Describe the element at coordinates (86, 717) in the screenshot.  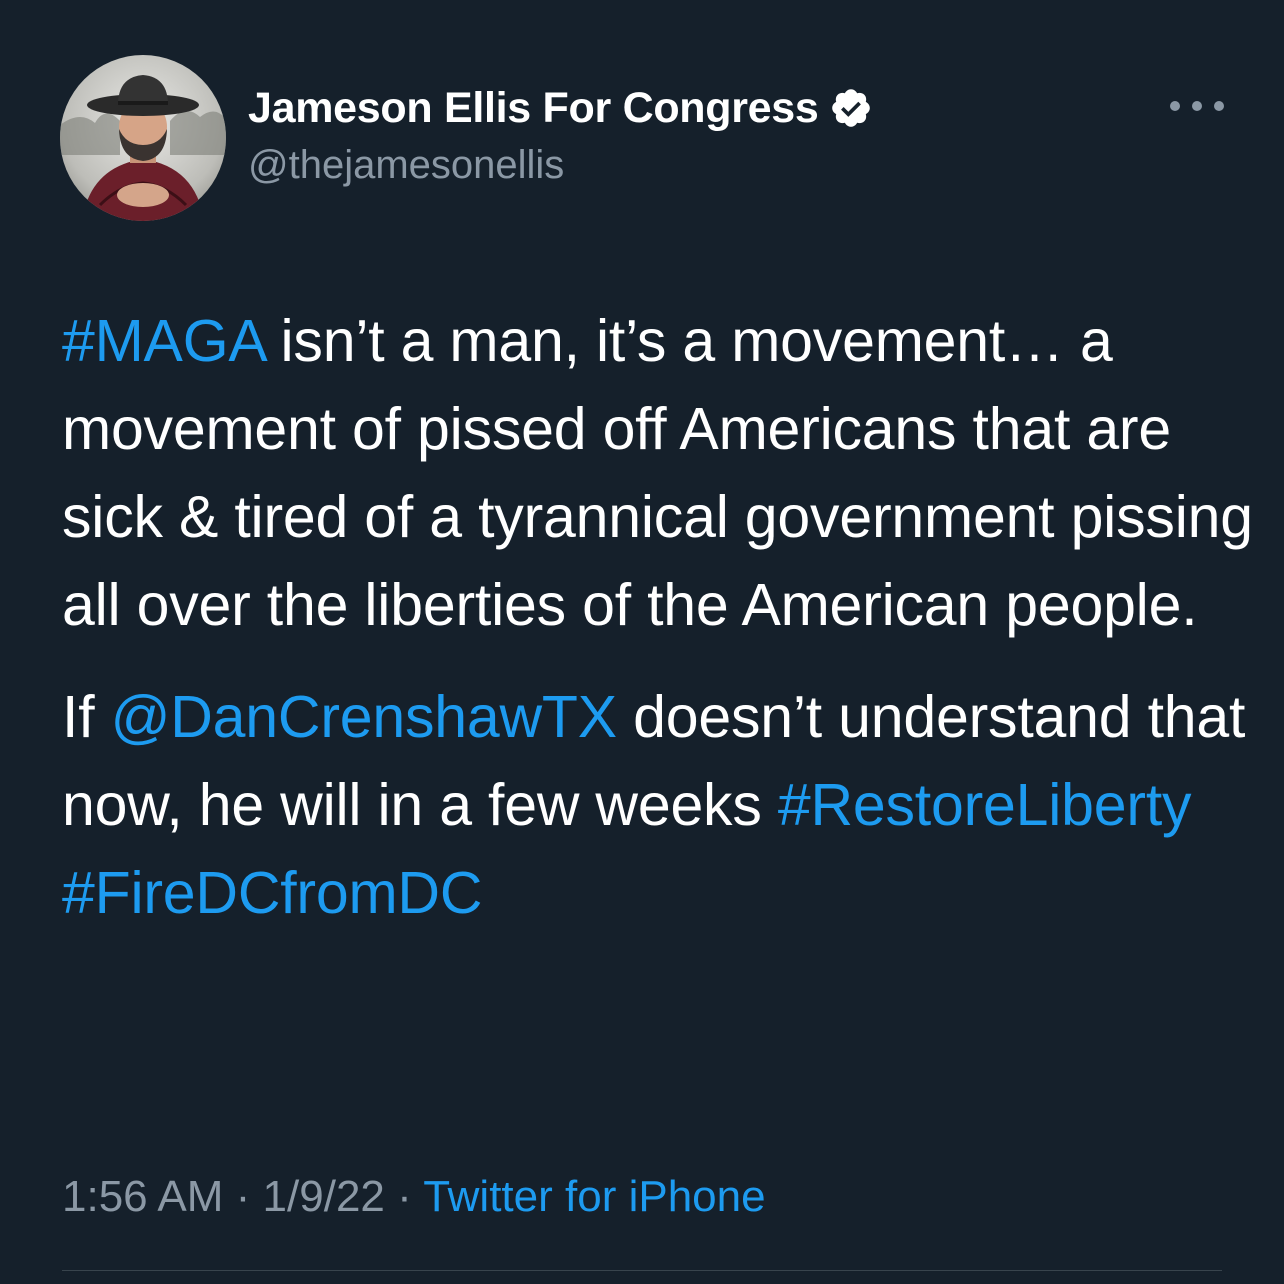
I see `tweet-text-segment: If` at that location.